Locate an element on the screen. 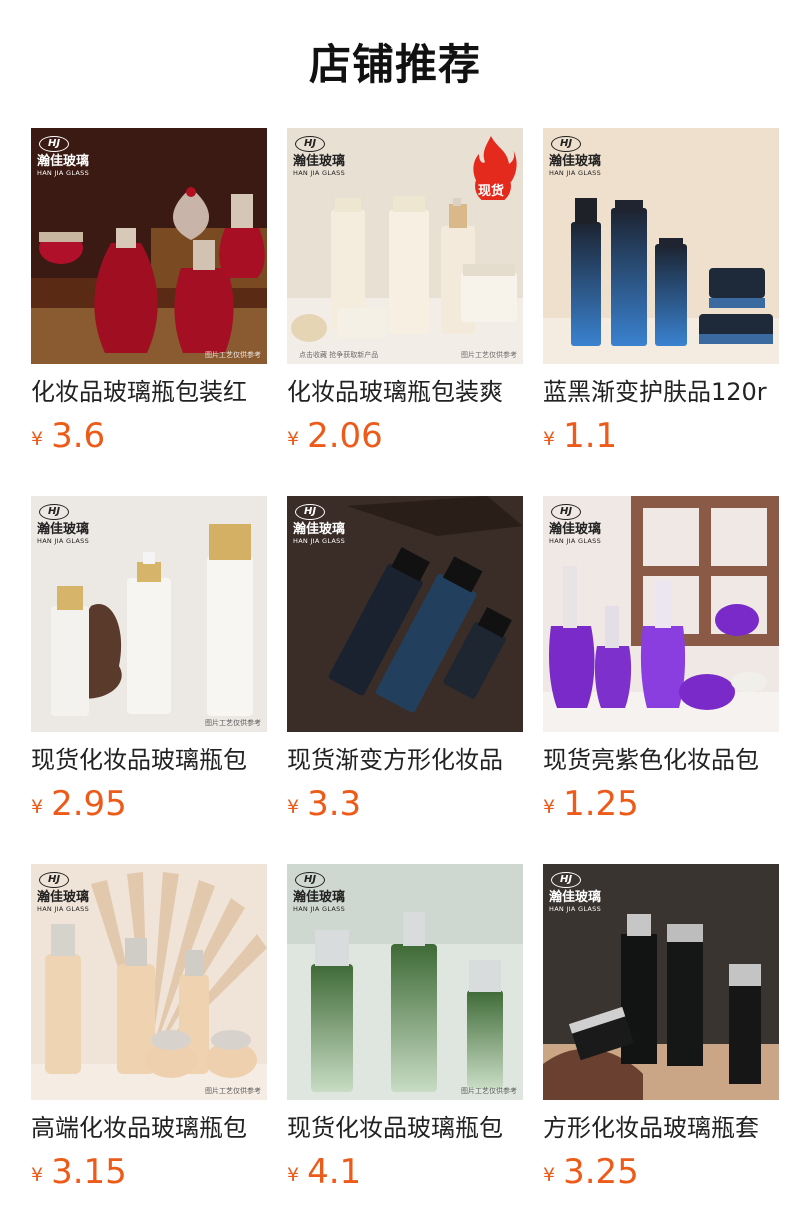 This screenshot has height=1232, width=790. favorite-note: 点击收藏 抢争获取新产品 is located at coordinates (339, 355).